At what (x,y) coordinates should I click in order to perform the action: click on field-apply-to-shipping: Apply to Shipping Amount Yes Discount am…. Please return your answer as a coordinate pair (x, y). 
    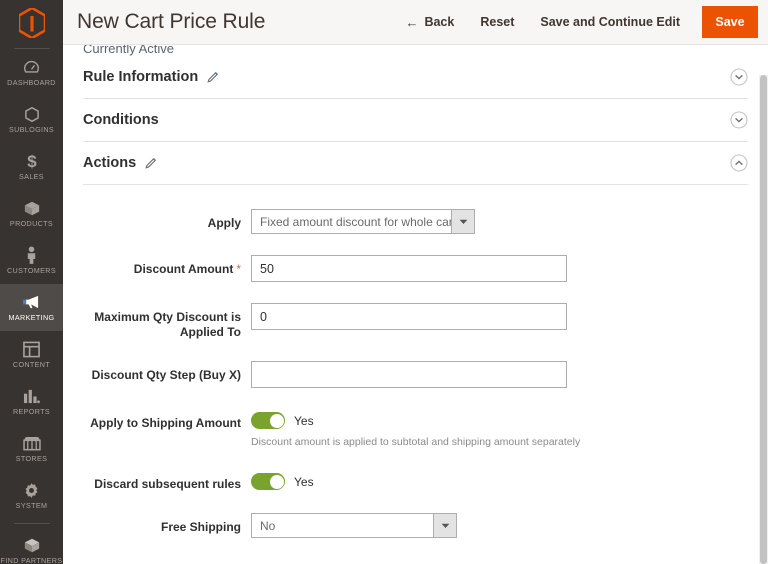
    Looking at the image, I should click on (415, 429).